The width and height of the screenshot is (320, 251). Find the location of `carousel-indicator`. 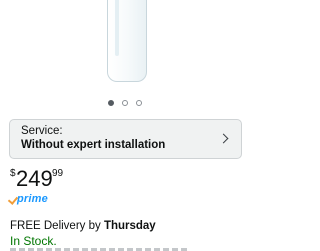

carousel-indicator is located at coordinates (125, 106).